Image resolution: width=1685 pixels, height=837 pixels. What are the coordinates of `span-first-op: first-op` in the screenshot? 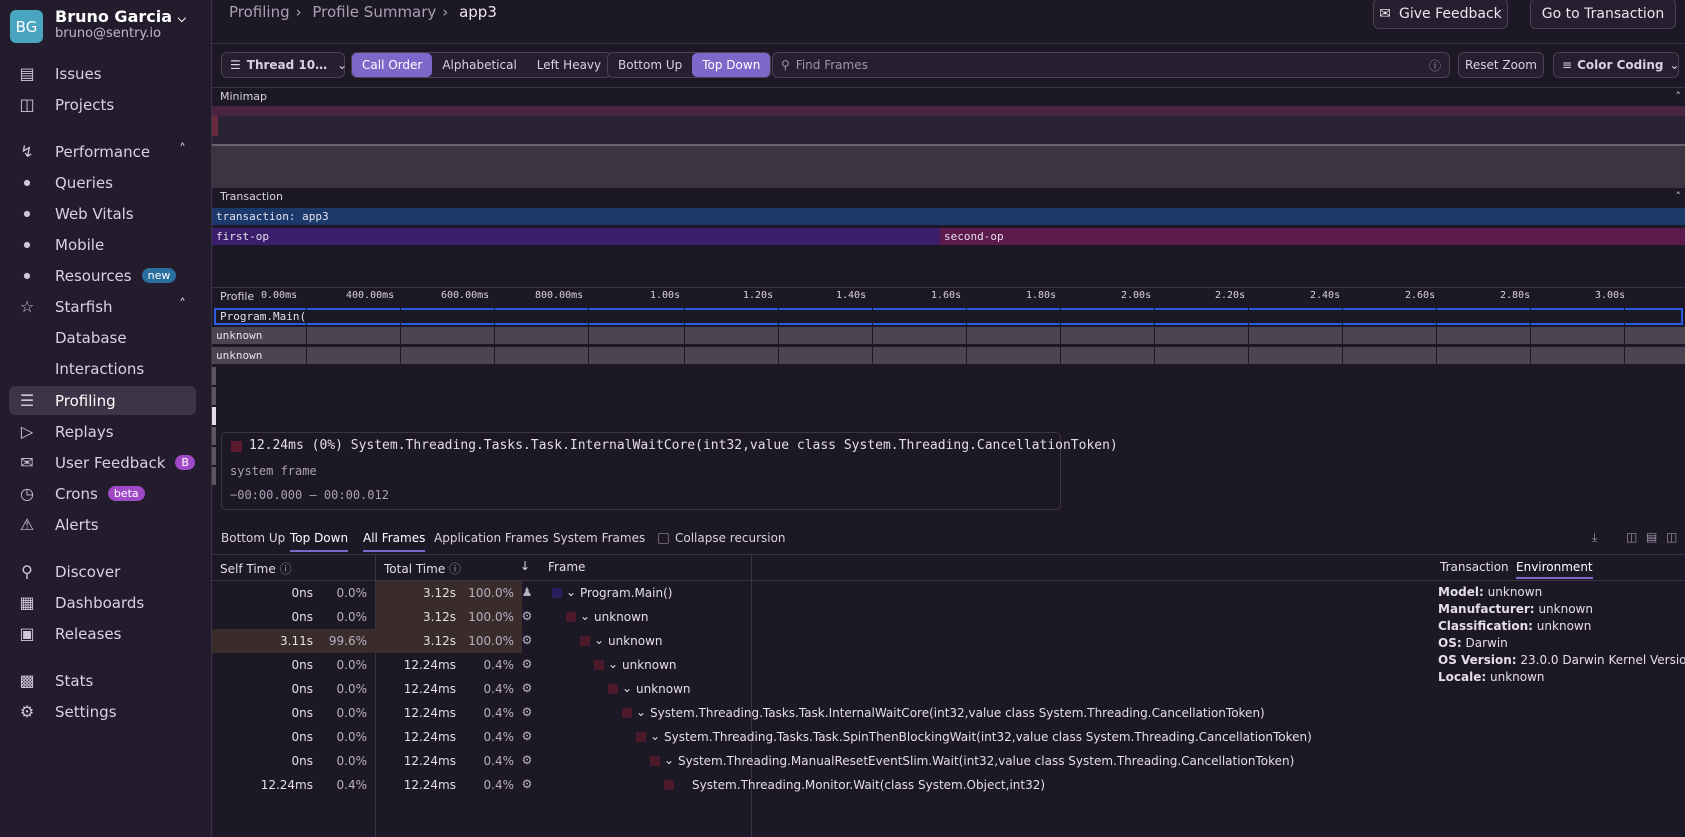 It's located at (576, 236).